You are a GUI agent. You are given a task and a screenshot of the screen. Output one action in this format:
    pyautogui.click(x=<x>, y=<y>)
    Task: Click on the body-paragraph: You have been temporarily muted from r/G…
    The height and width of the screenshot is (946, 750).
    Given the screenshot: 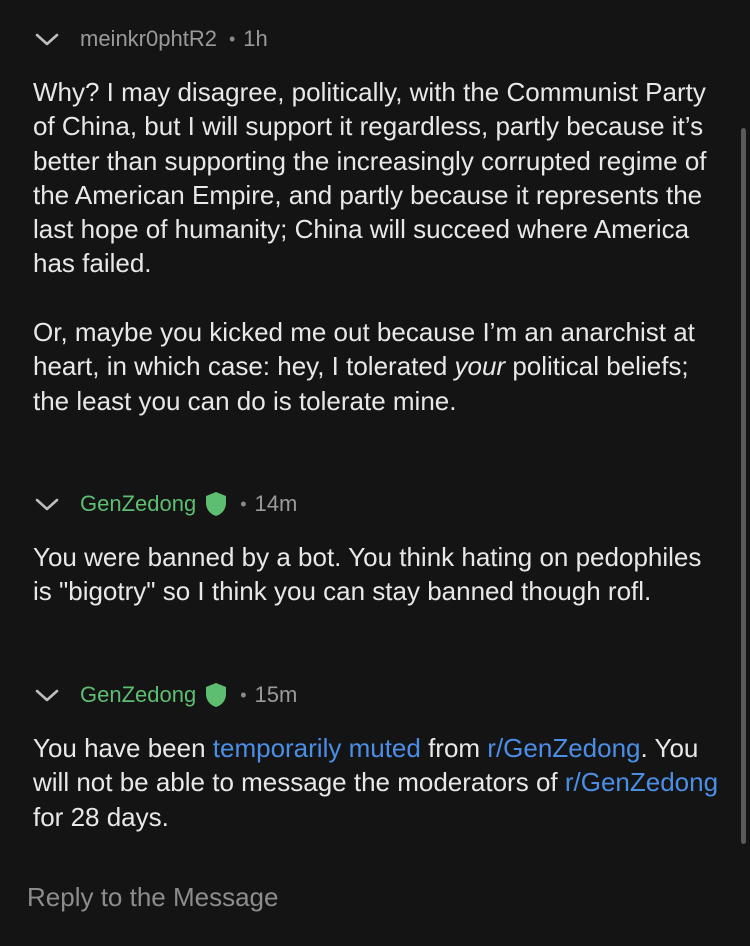 What is the action you would take?
    pyautogui.click(x=378, y=782)
    